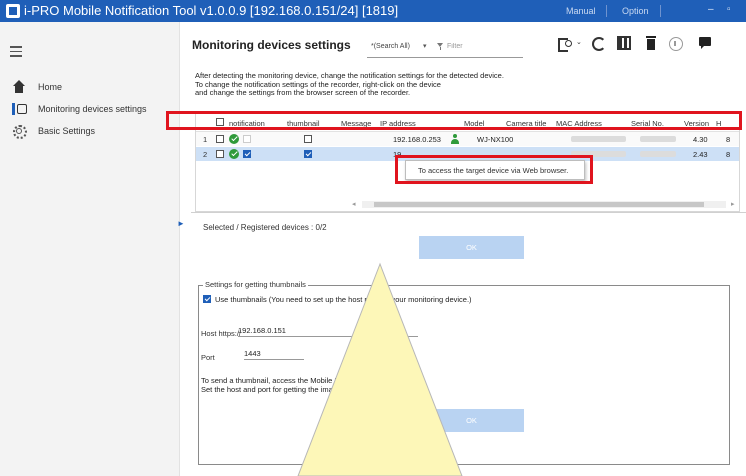 The image size is (746, 476). Describe the element at coordinates (539, 204) in the screenshot. I see `scrollbar-thumb` at that location.